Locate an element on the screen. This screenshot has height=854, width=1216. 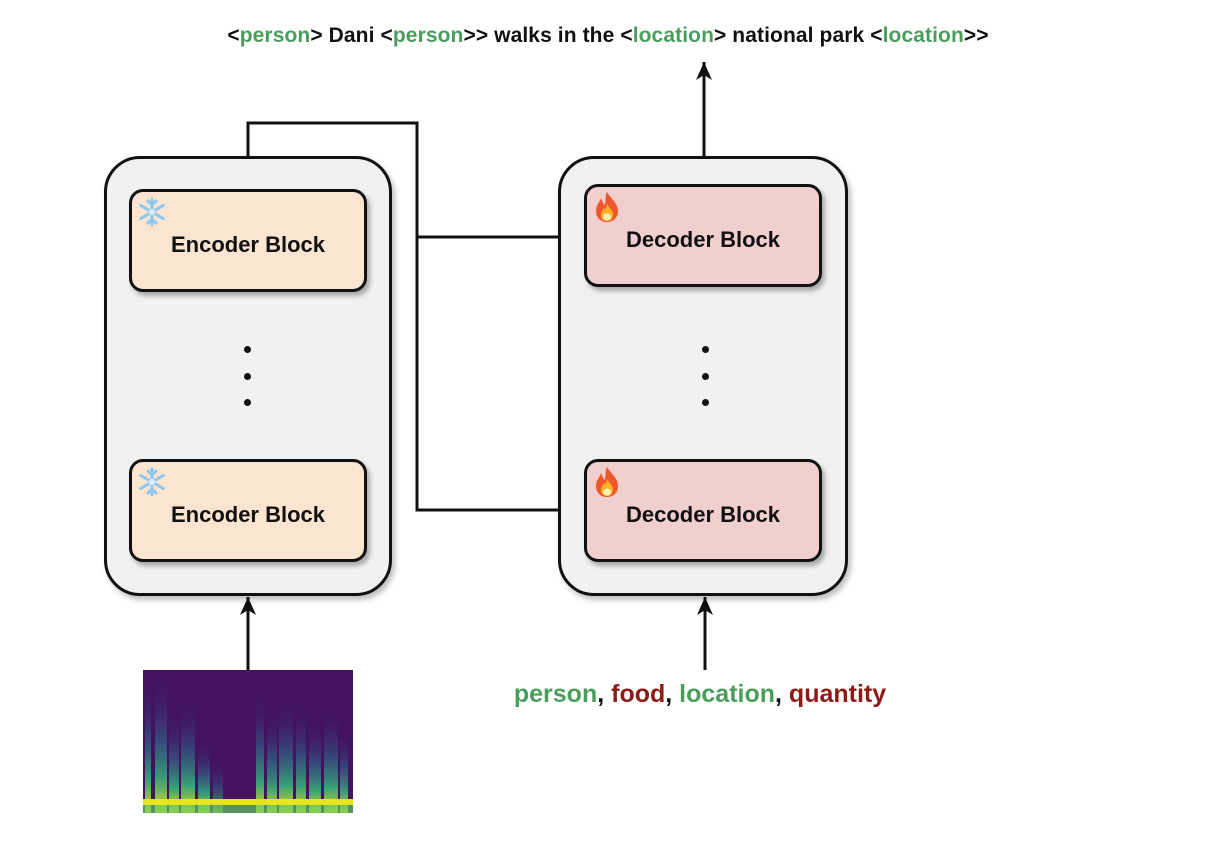
entity-type-prompt: person, food, location, quantity is located at coordinates (700, 694).